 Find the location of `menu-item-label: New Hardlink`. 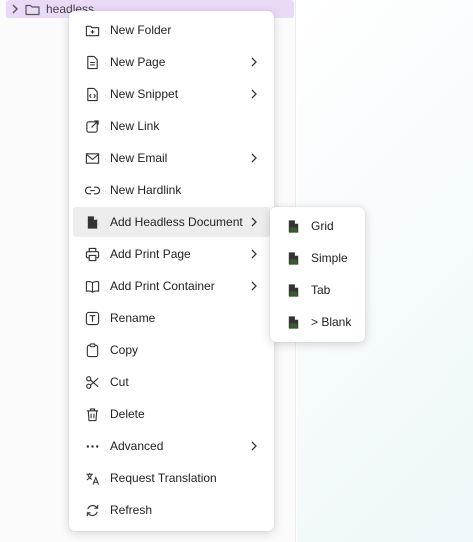

menu-item-label: New Hardlink is located at coordinates (146, 190).